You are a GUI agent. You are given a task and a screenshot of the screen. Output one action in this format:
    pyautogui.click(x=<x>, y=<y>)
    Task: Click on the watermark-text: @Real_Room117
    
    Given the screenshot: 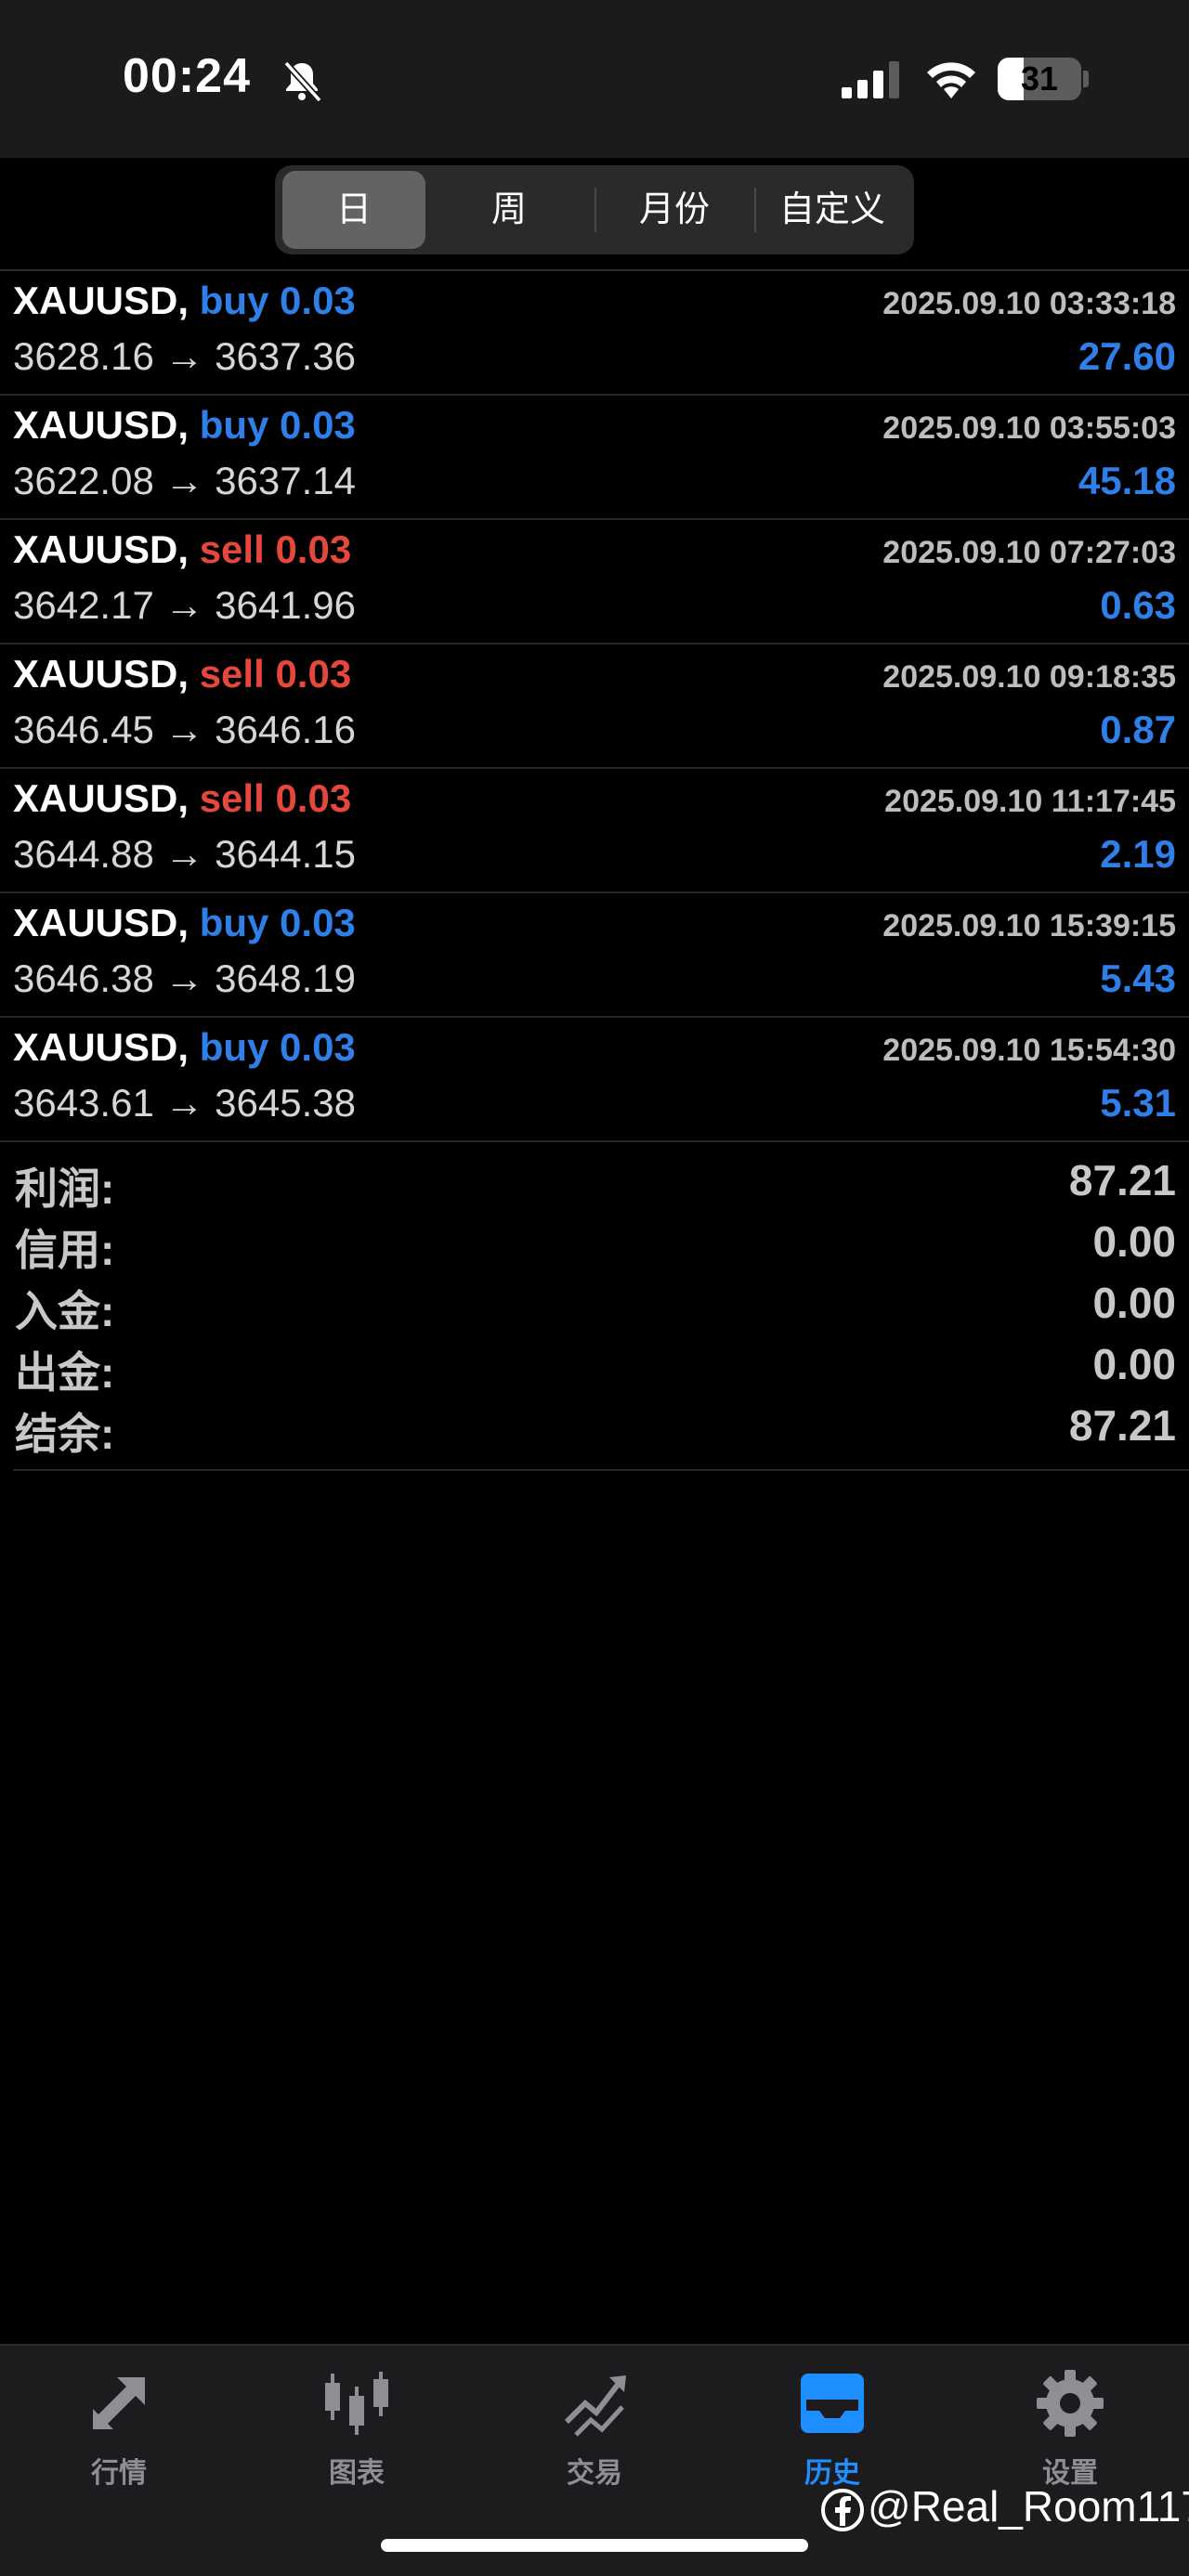 What is the action you would take?
    pyautogui.click(x=1029, y=2506)
    